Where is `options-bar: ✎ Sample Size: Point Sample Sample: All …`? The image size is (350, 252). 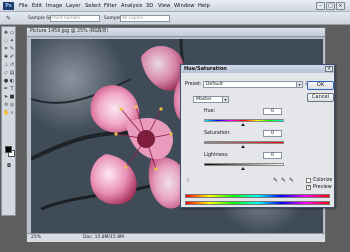 options-bar: ✎ Sample Size: Point Sample Sample: All … is located at coordinates (175, 18).